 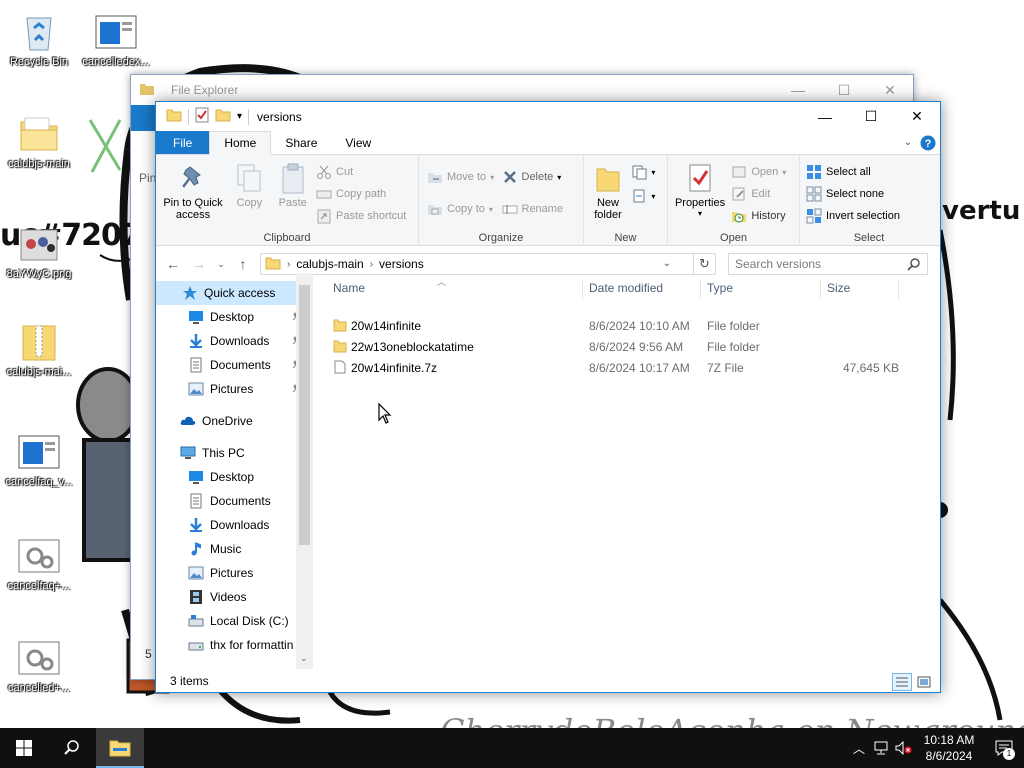 I want to click on nav-pc-desktop: Desktop, so click(x=234, y=477).